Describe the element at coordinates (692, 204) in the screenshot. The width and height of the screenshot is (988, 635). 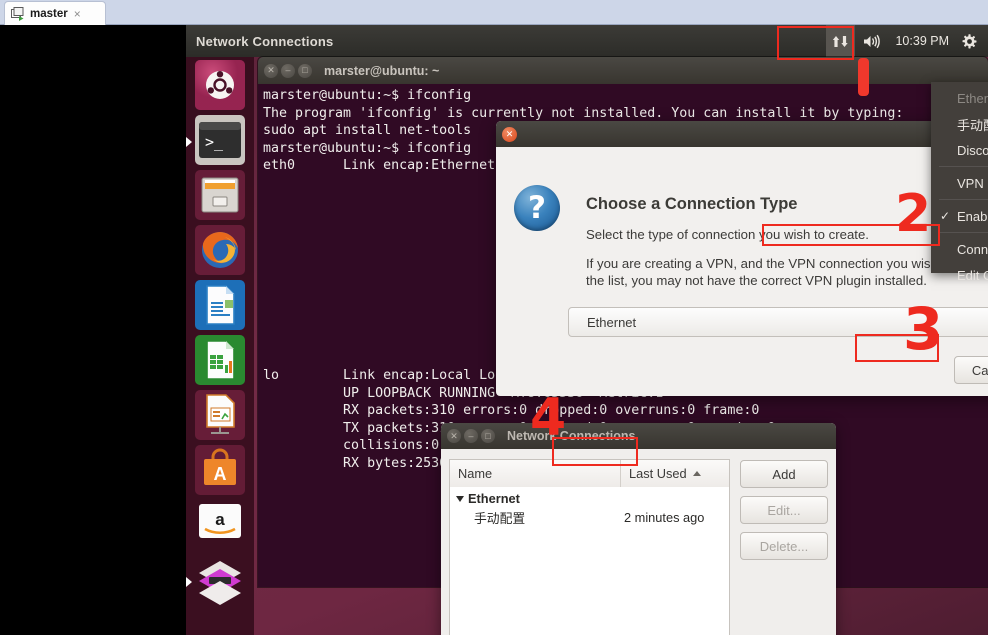
I see `dialog-heading: Choose a Connection Type` at that location.